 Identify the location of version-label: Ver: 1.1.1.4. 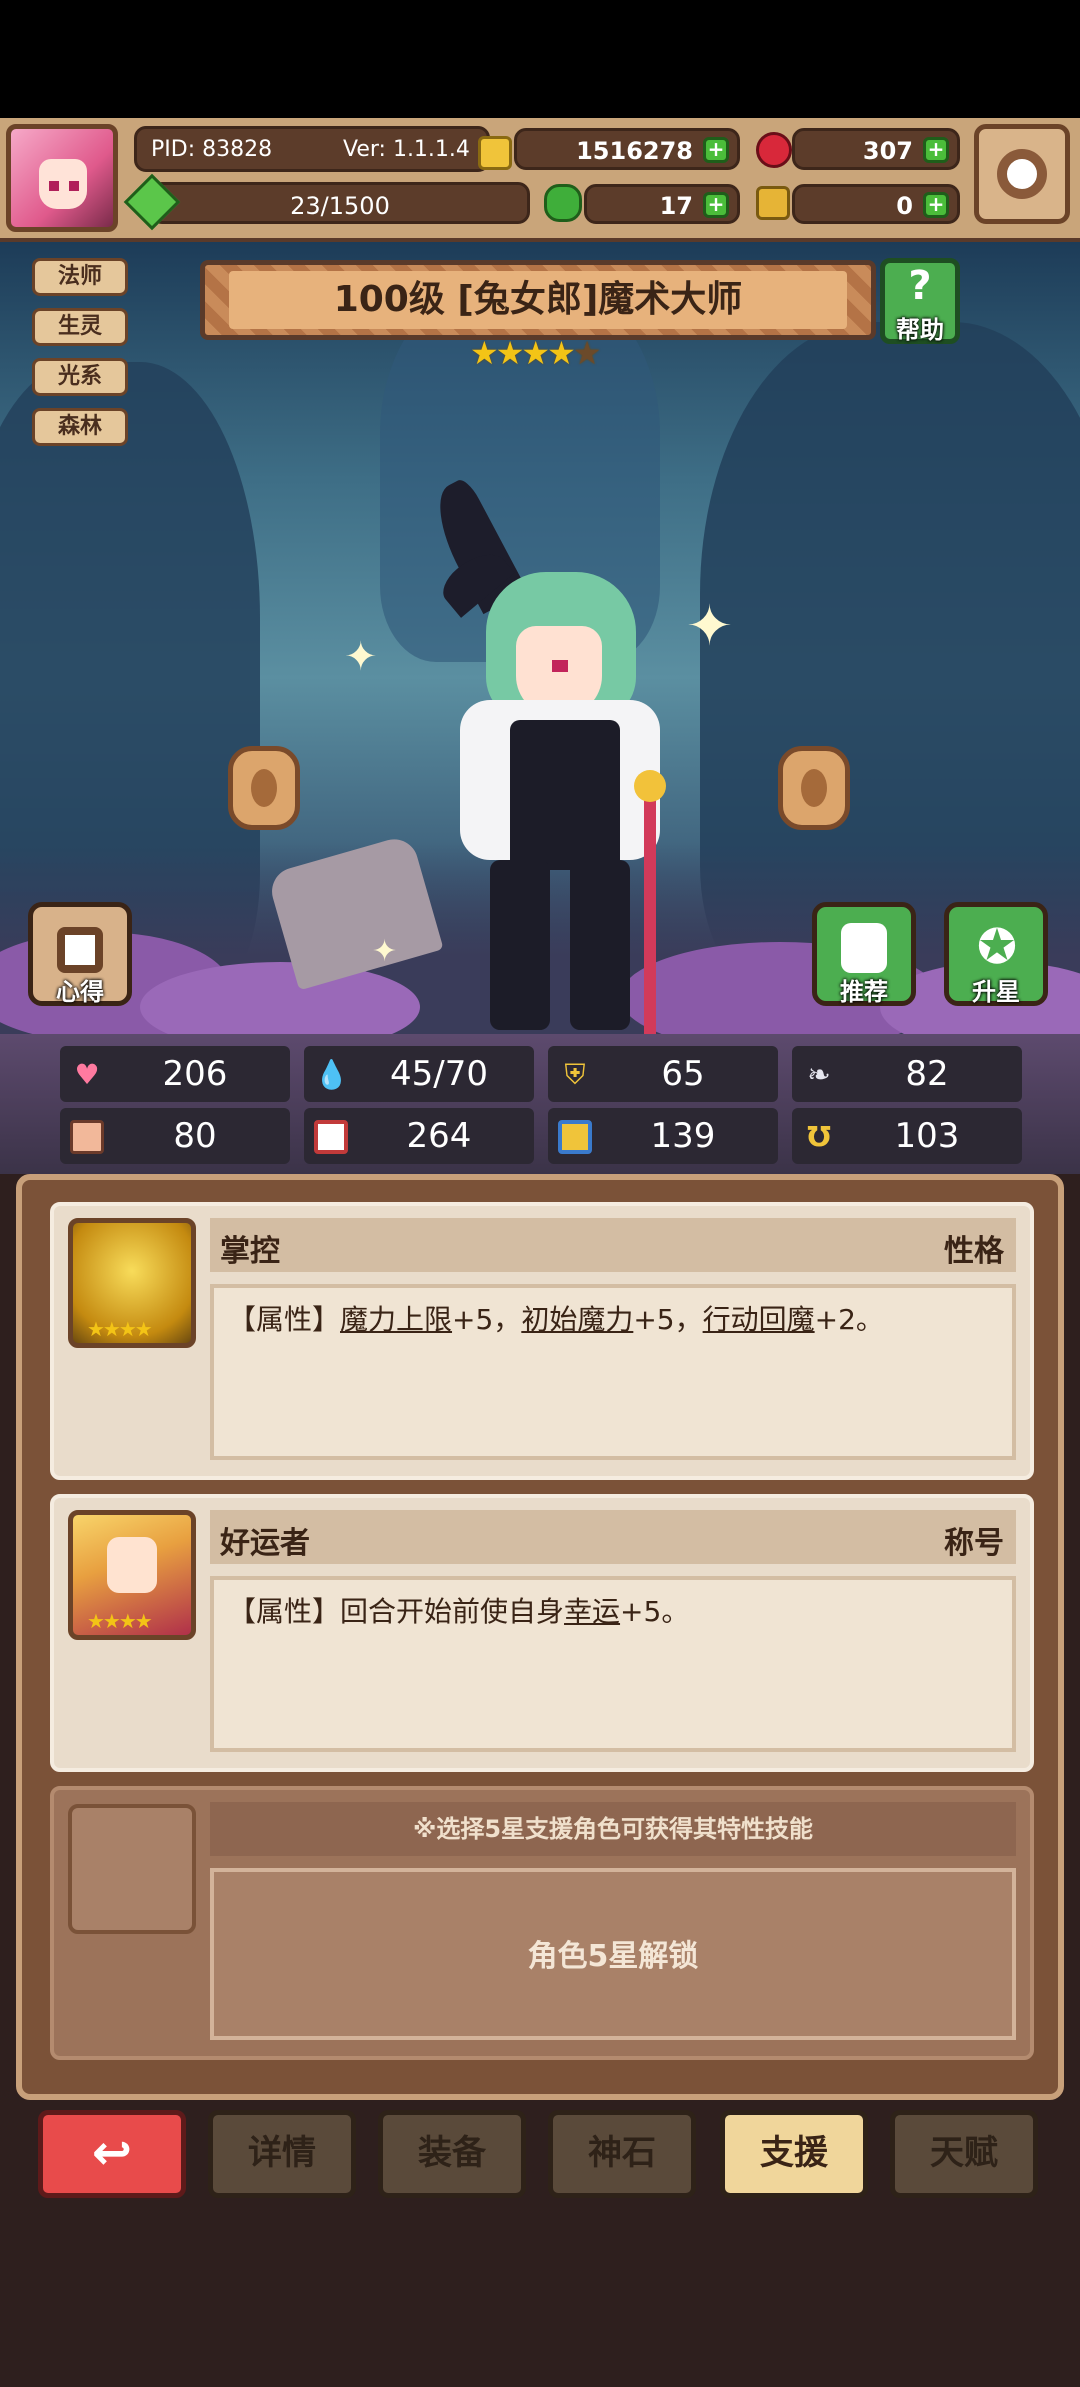
(406, 149).